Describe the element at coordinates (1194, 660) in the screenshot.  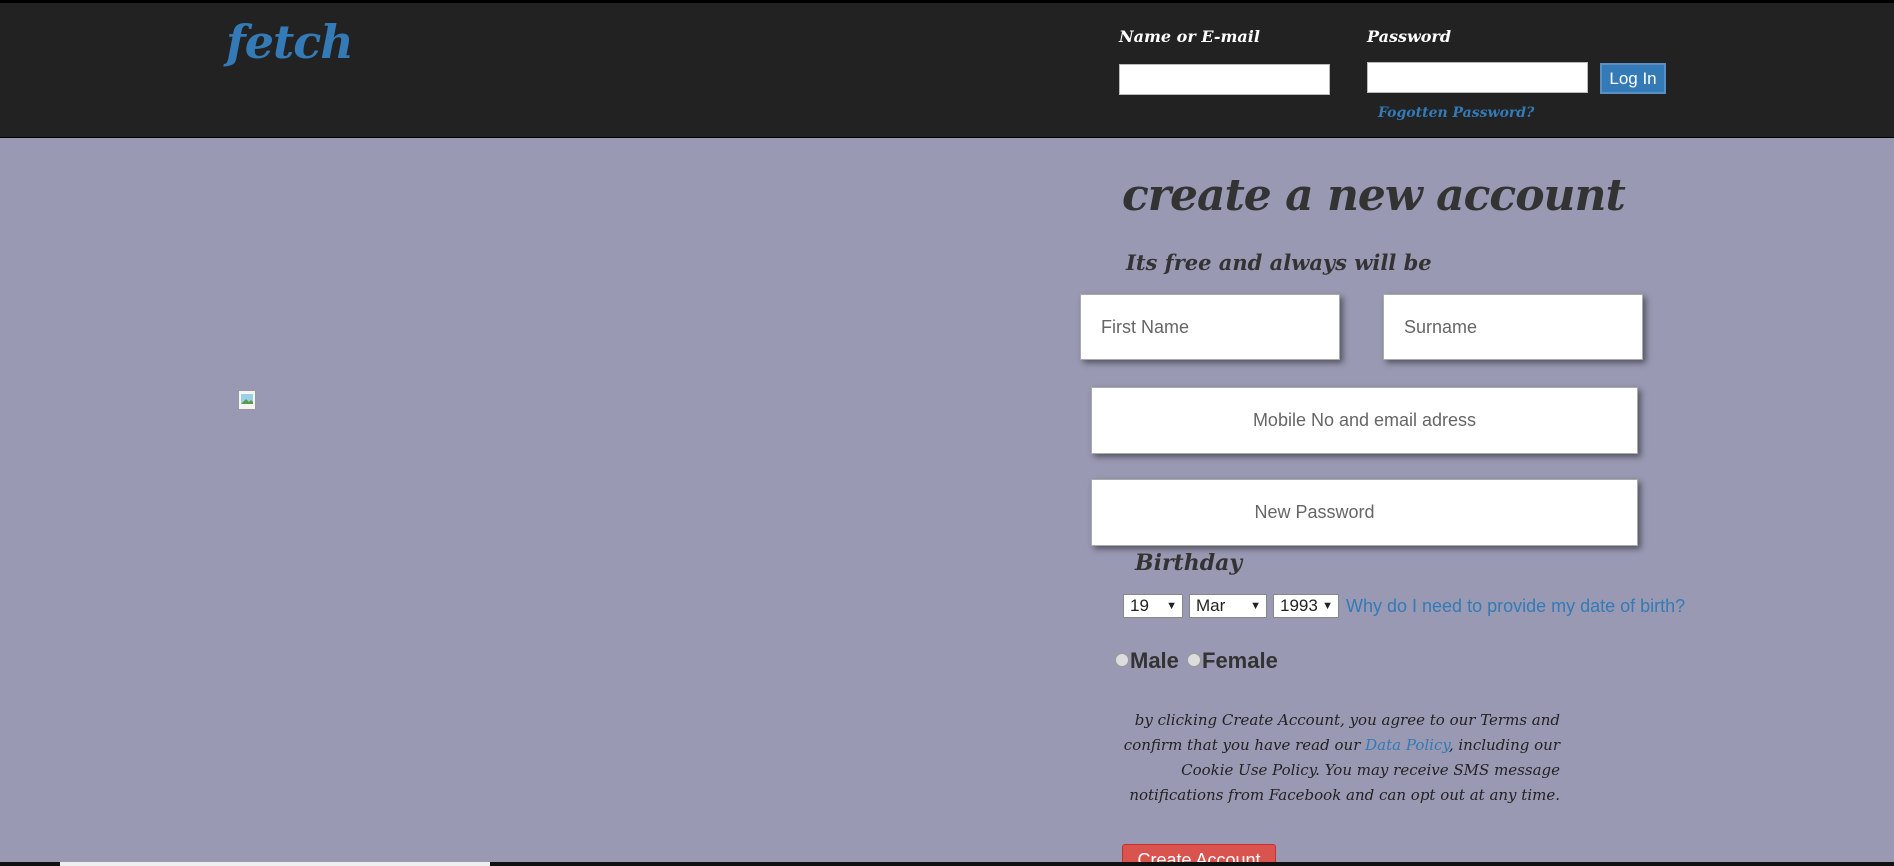
I see `female-radio` at that location.